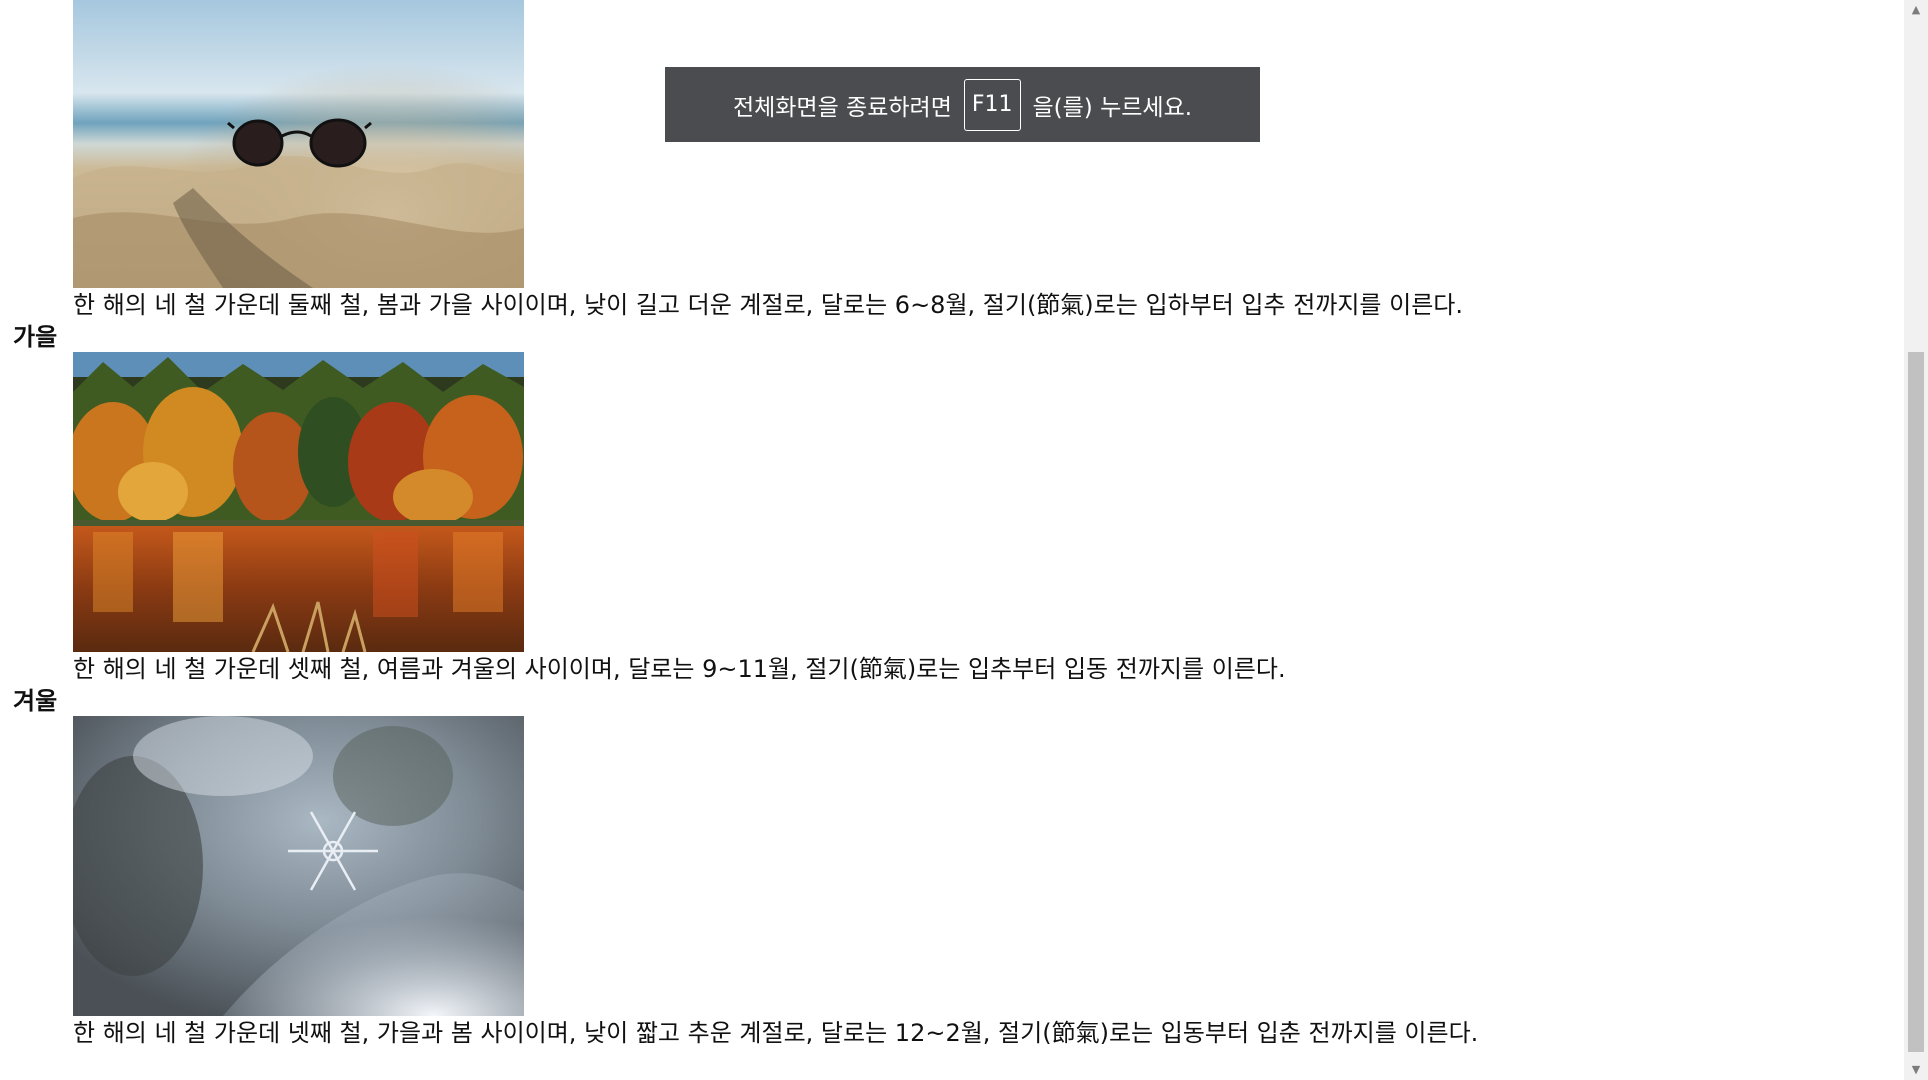  What do you see at coordinates (35, 337) in the screenshot?
I see `season-title-autumn: 가을` at bounding box center [35, 337].